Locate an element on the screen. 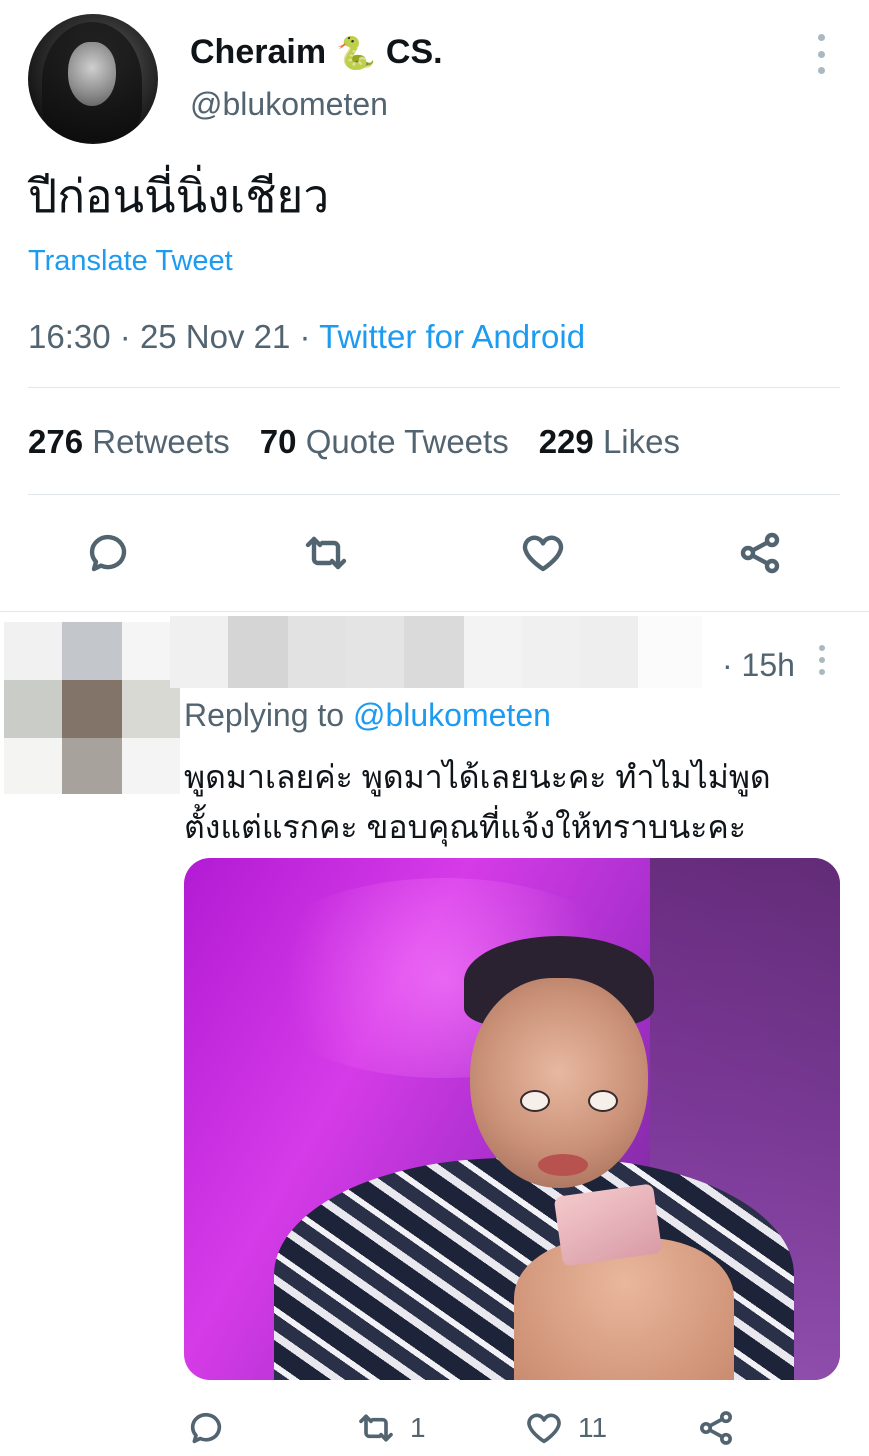  author-display-name: Cheraim 🐍 CS. is located at coordinates (316, 52).